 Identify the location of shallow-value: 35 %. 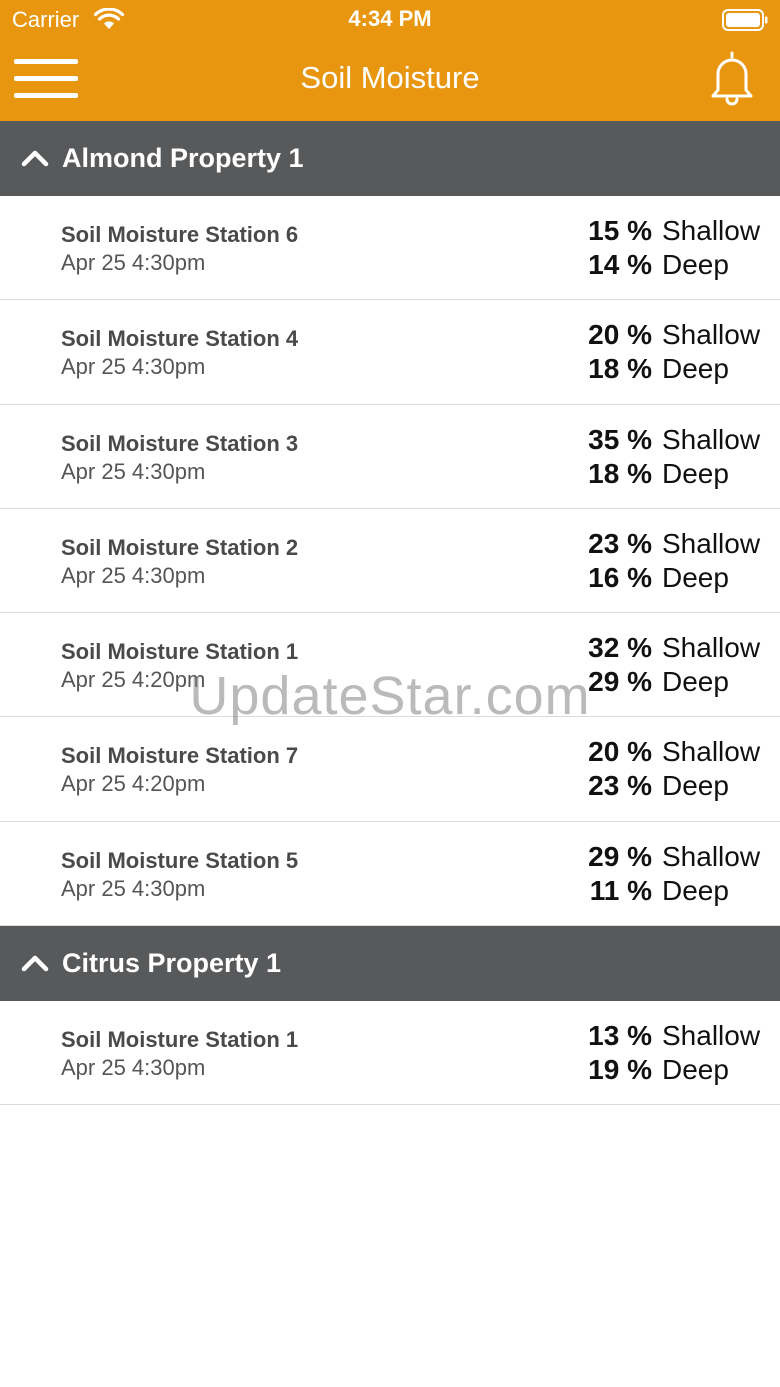
(620, 439).